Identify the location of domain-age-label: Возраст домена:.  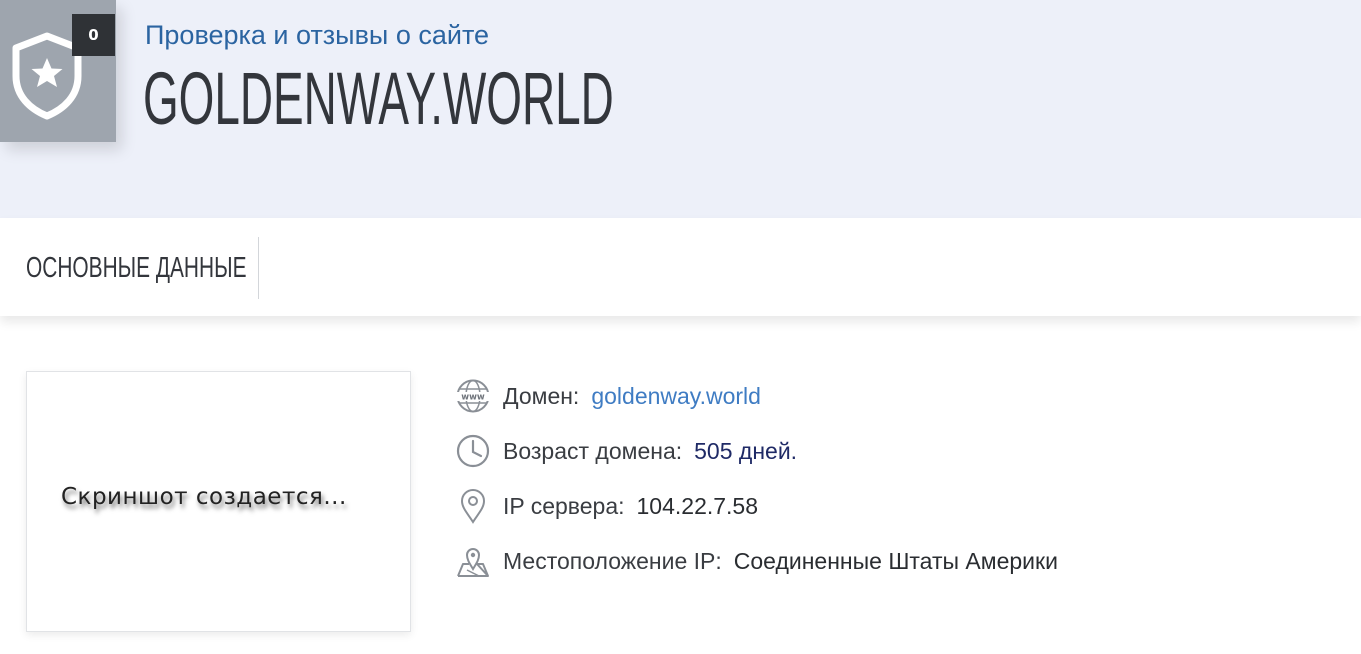
(593, 450).